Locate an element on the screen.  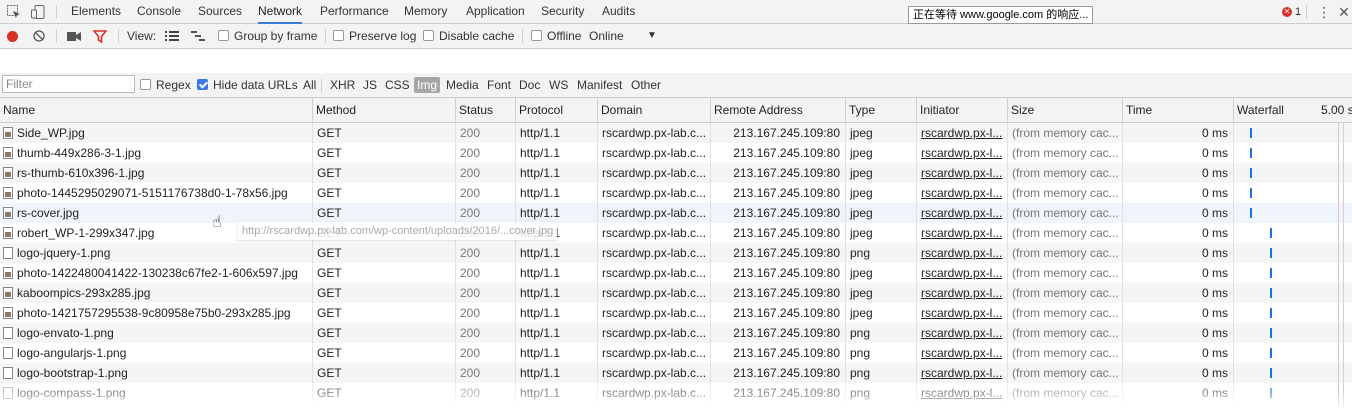
large-rows-icon is located at coordinates (172, 37).